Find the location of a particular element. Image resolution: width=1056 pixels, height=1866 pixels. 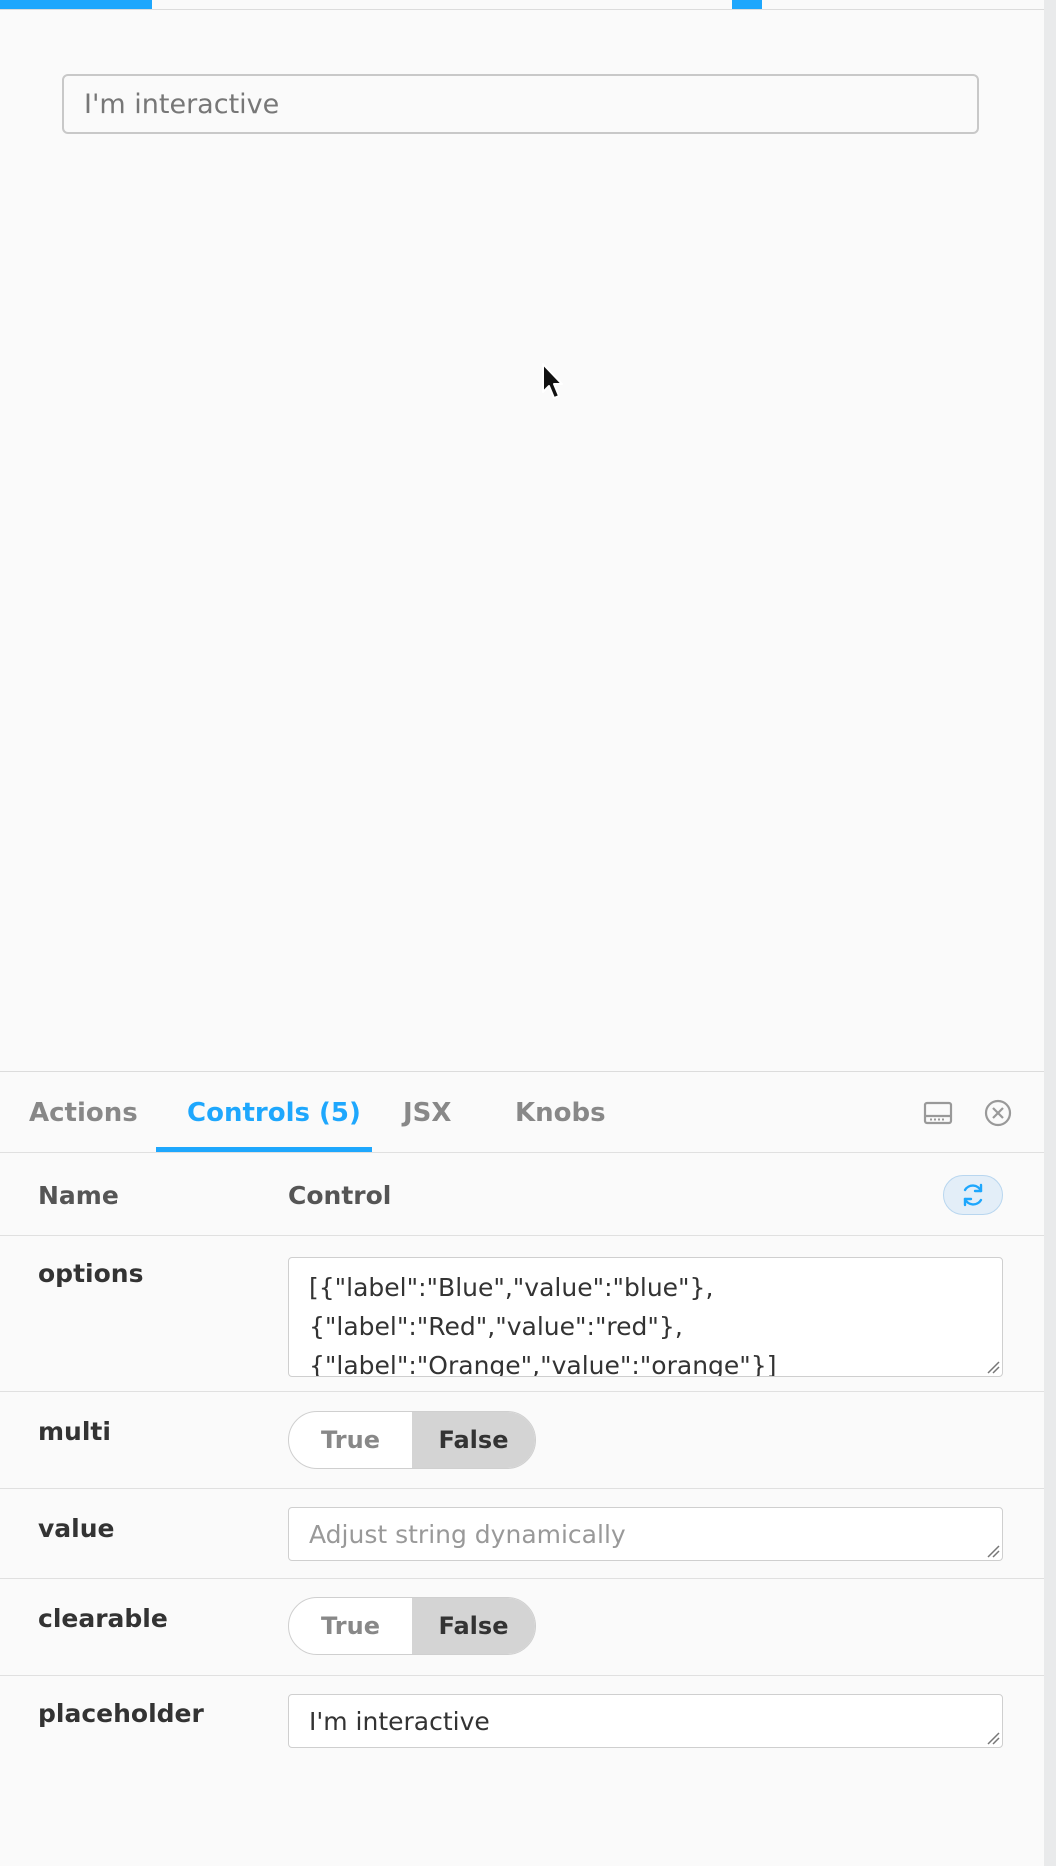

control-row-value: value Adjust string dynamically is located at coordinates (522, 1534).